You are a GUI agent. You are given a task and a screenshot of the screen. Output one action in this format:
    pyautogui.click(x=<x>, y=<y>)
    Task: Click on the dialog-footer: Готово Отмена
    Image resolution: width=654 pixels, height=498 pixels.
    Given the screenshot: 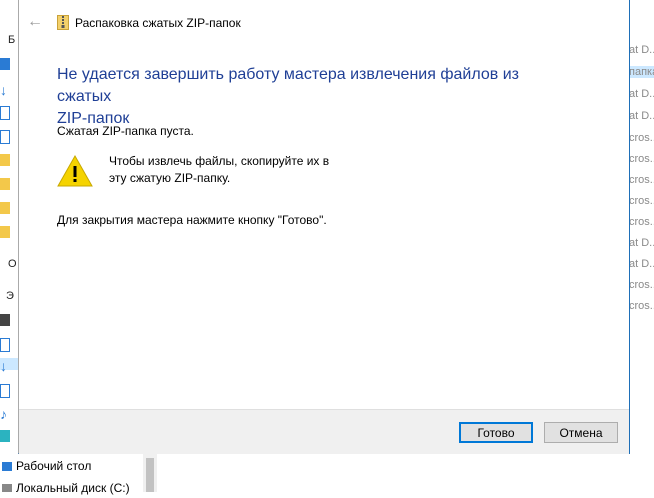 What is the action you would take?
    pyautogui.click(x=324, y=431)
    